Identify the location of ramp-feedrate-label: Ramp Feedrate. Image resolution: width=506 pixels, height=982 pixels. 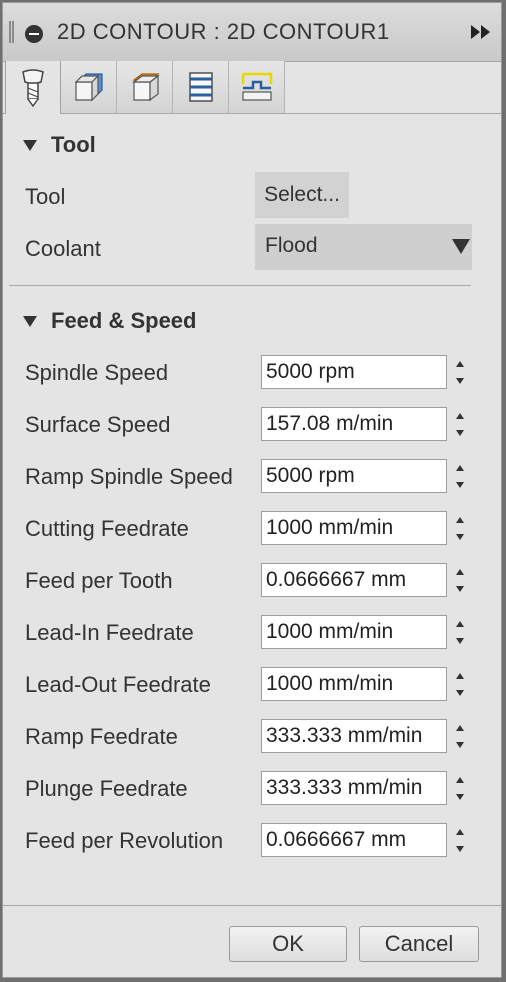
(101, 736).